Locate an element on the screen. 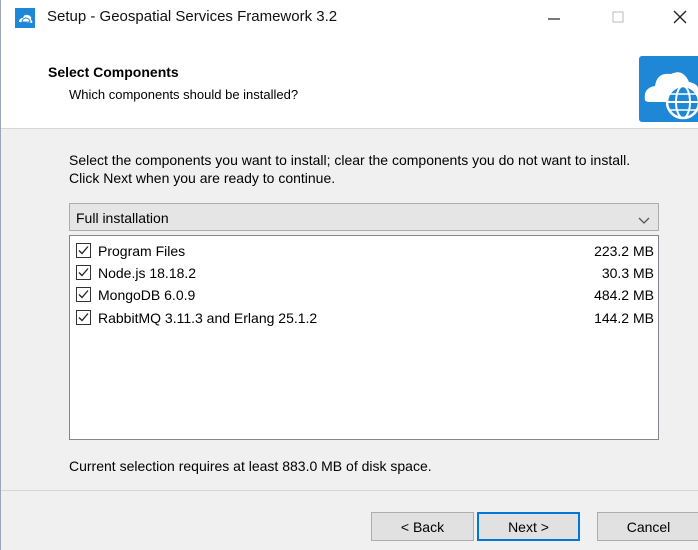 This screenshot has height=550, width=698. component-label: MongoDB 6.0.9 is located at coordinates (147, 295).